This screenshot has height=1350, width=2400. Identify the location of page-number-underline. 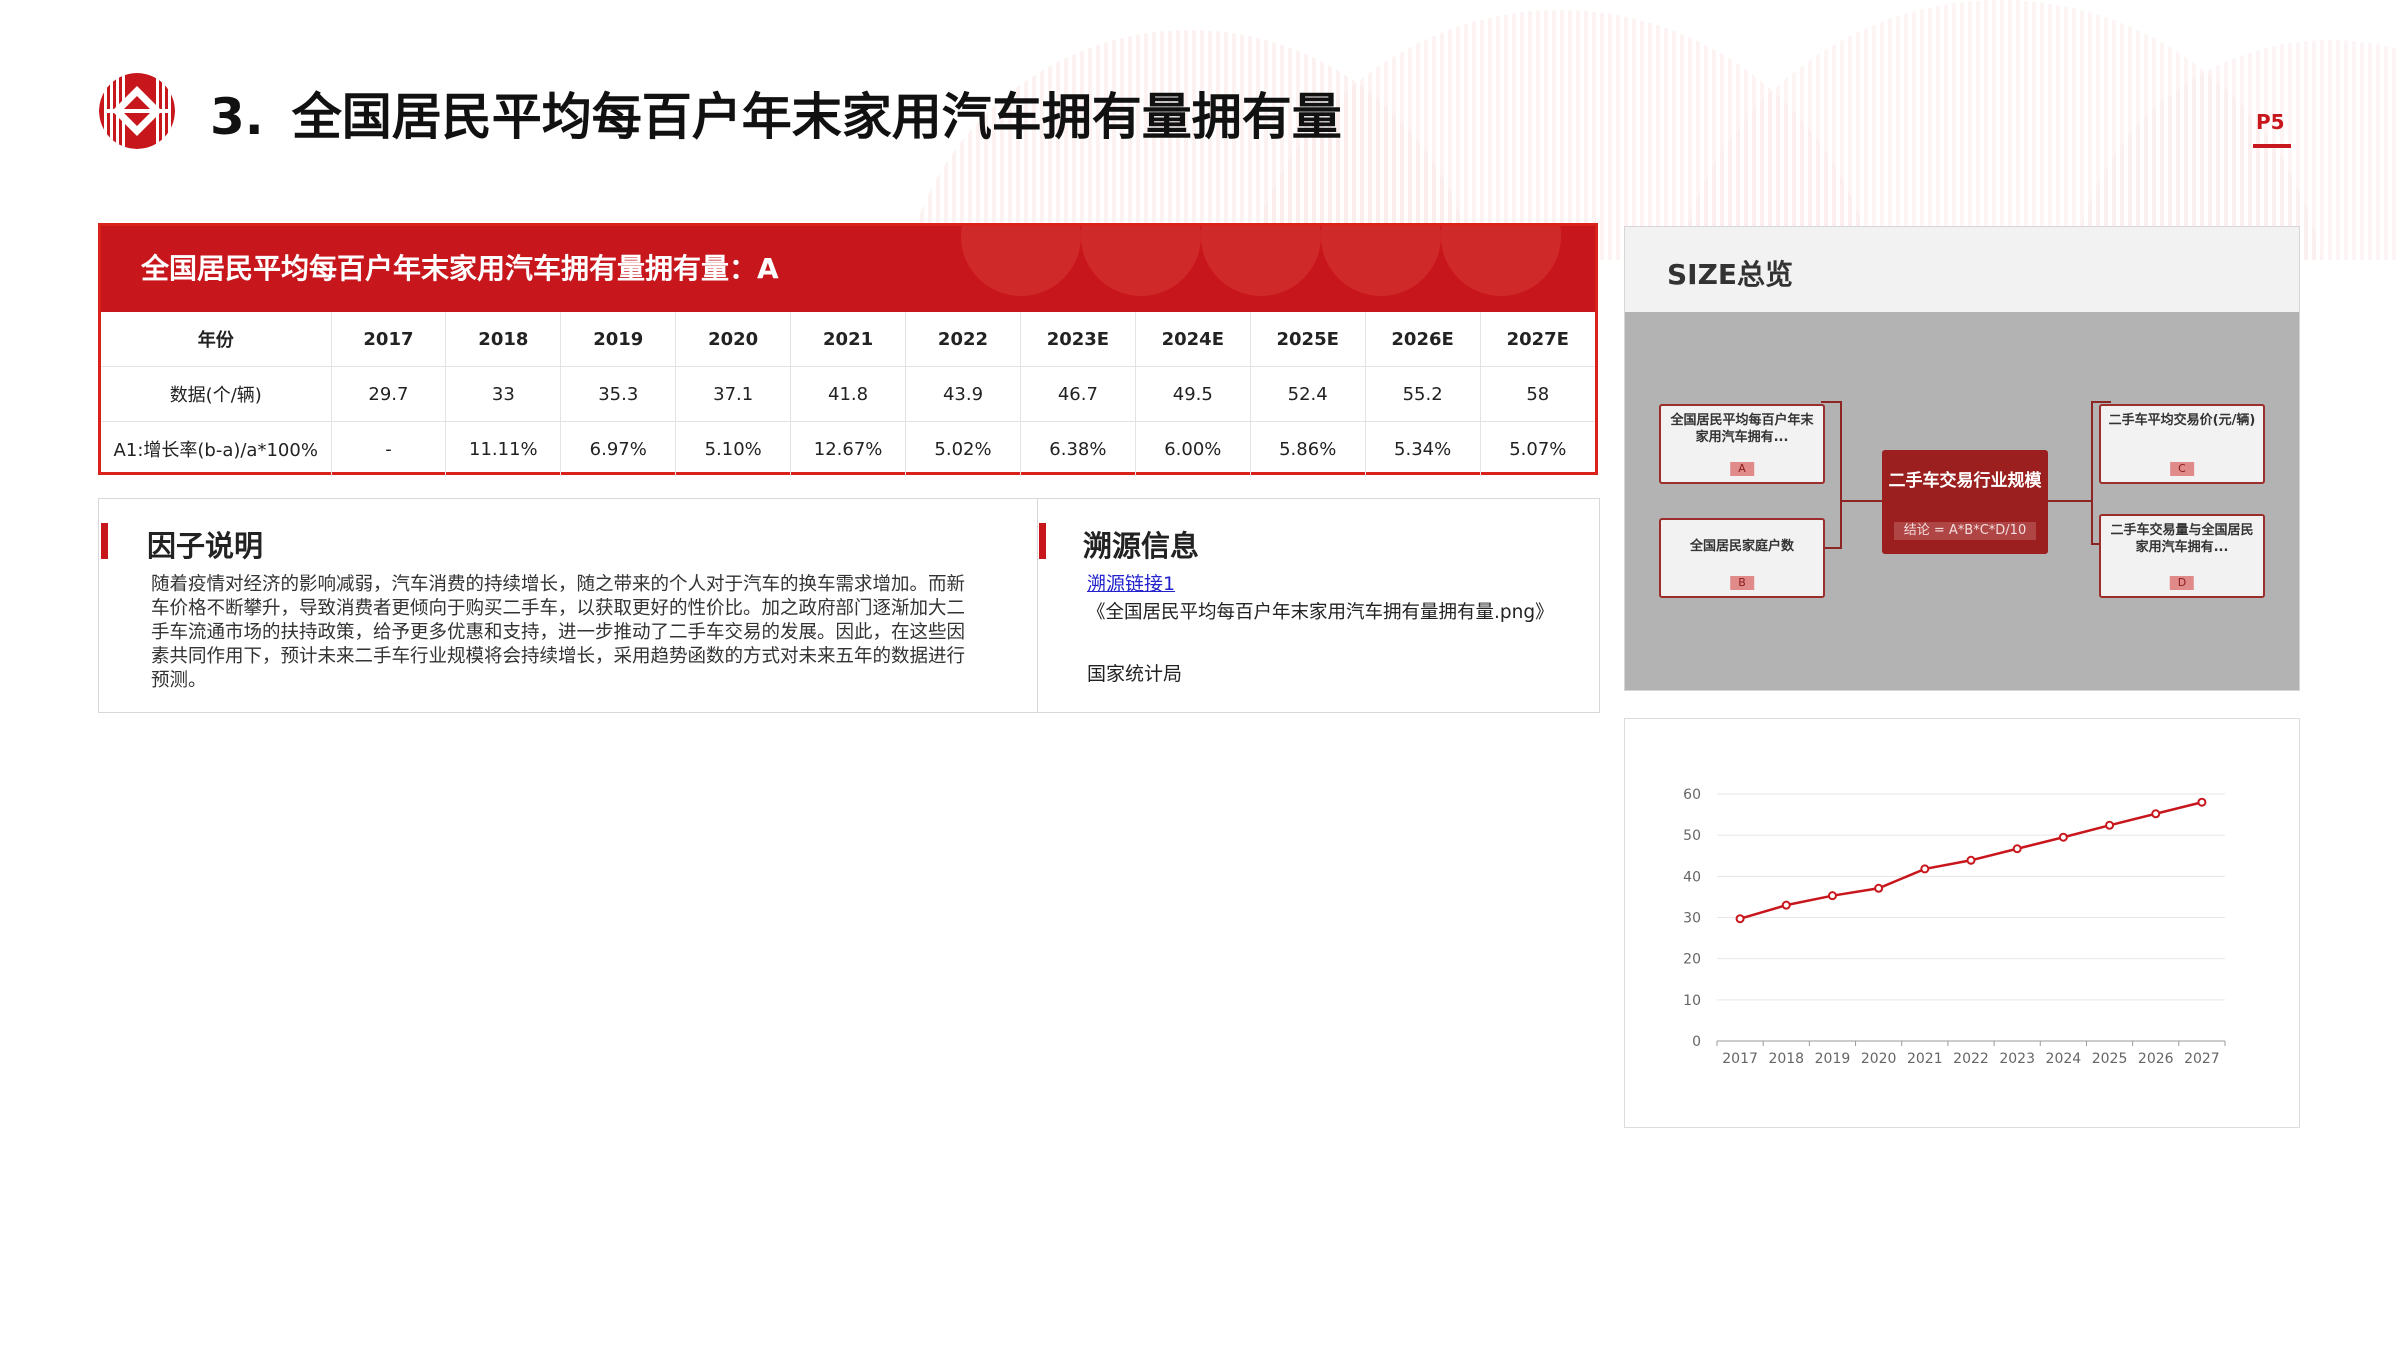
(2272, 146).